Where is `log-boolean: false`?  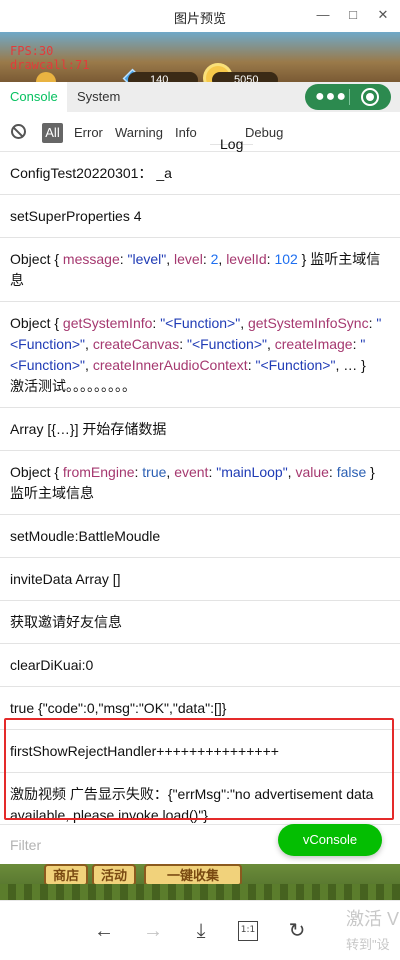
log-boolean: false is located at coordinates (351, 472).